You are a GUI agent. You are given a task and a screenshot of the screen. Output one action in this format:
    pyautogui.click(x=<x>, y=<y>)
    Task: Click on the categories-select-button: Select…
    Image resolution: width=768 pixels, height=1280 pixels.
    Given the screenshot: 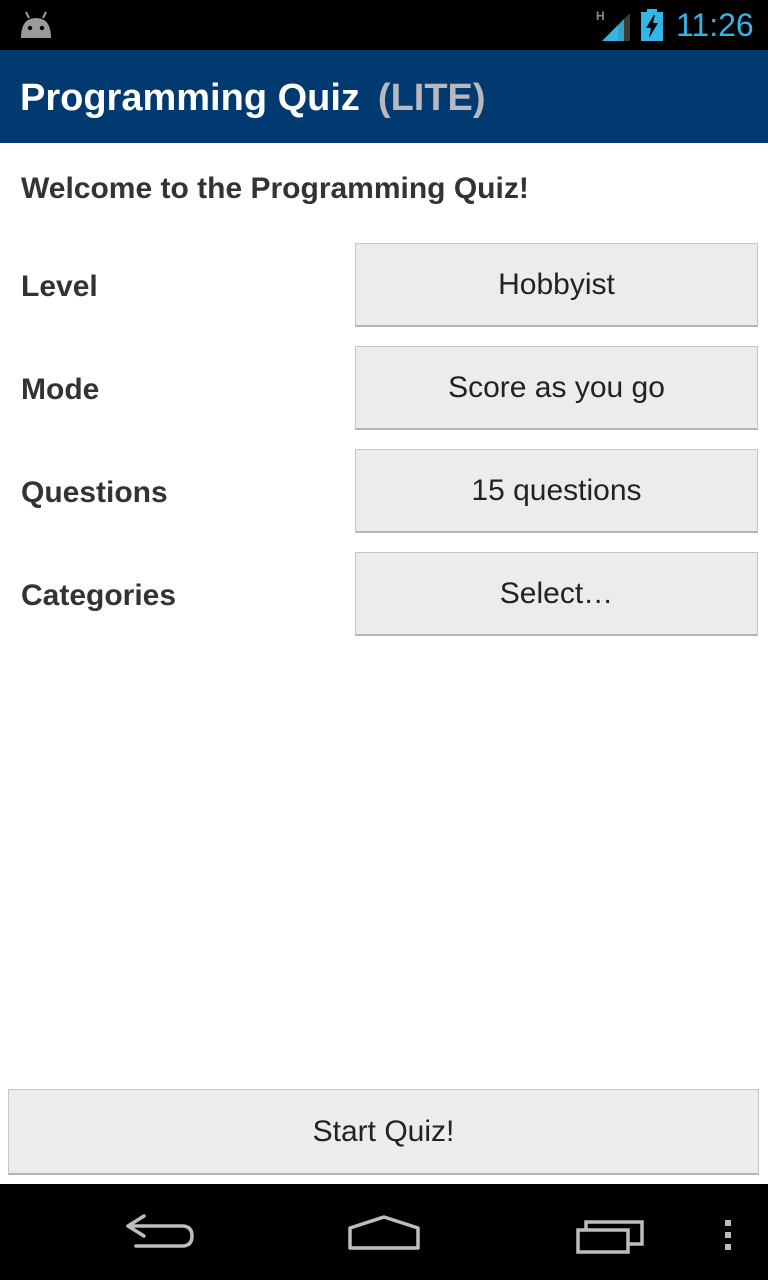 What is the action you would take?
    pyautogui.click(x=556, y=594)
    